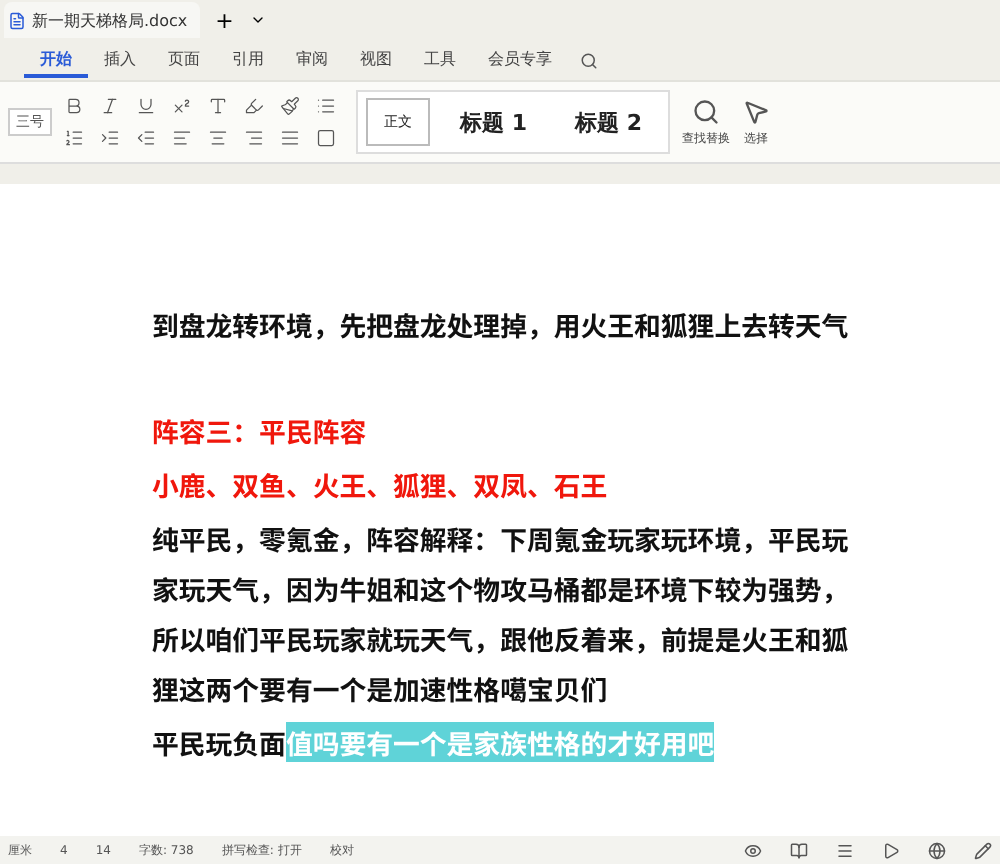 The image size is (1000, 864). Describe the element at coordinates (845, 850) in the screenshot. I see `outline-icon` at that location.